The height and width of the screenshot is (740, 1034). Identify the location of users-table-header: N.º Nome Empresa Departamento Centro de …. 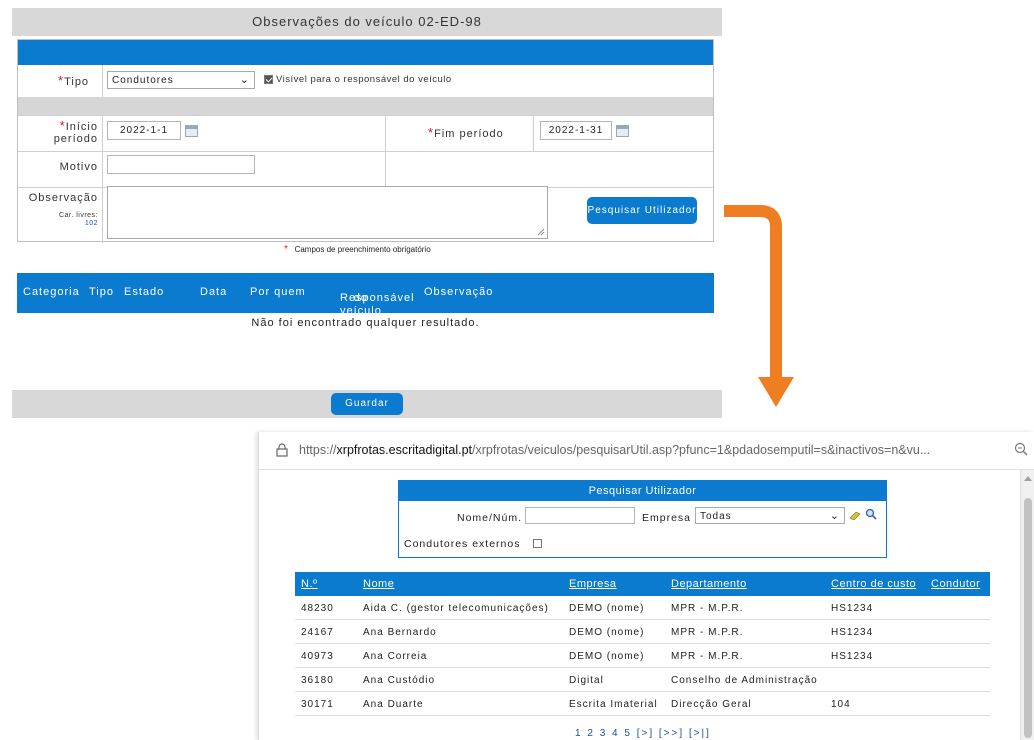
(642, 584).